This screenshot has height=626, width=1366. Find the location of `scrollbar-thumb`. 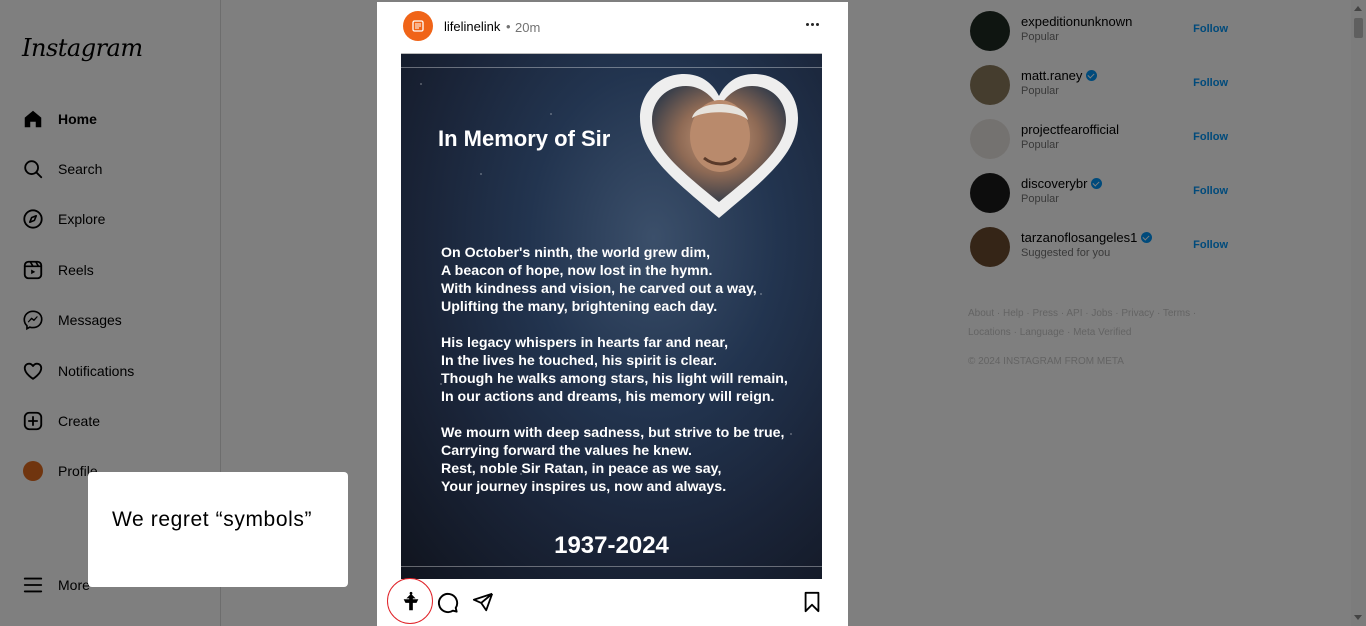

scrollbar-thumb is located at coordinates (1358, 28).